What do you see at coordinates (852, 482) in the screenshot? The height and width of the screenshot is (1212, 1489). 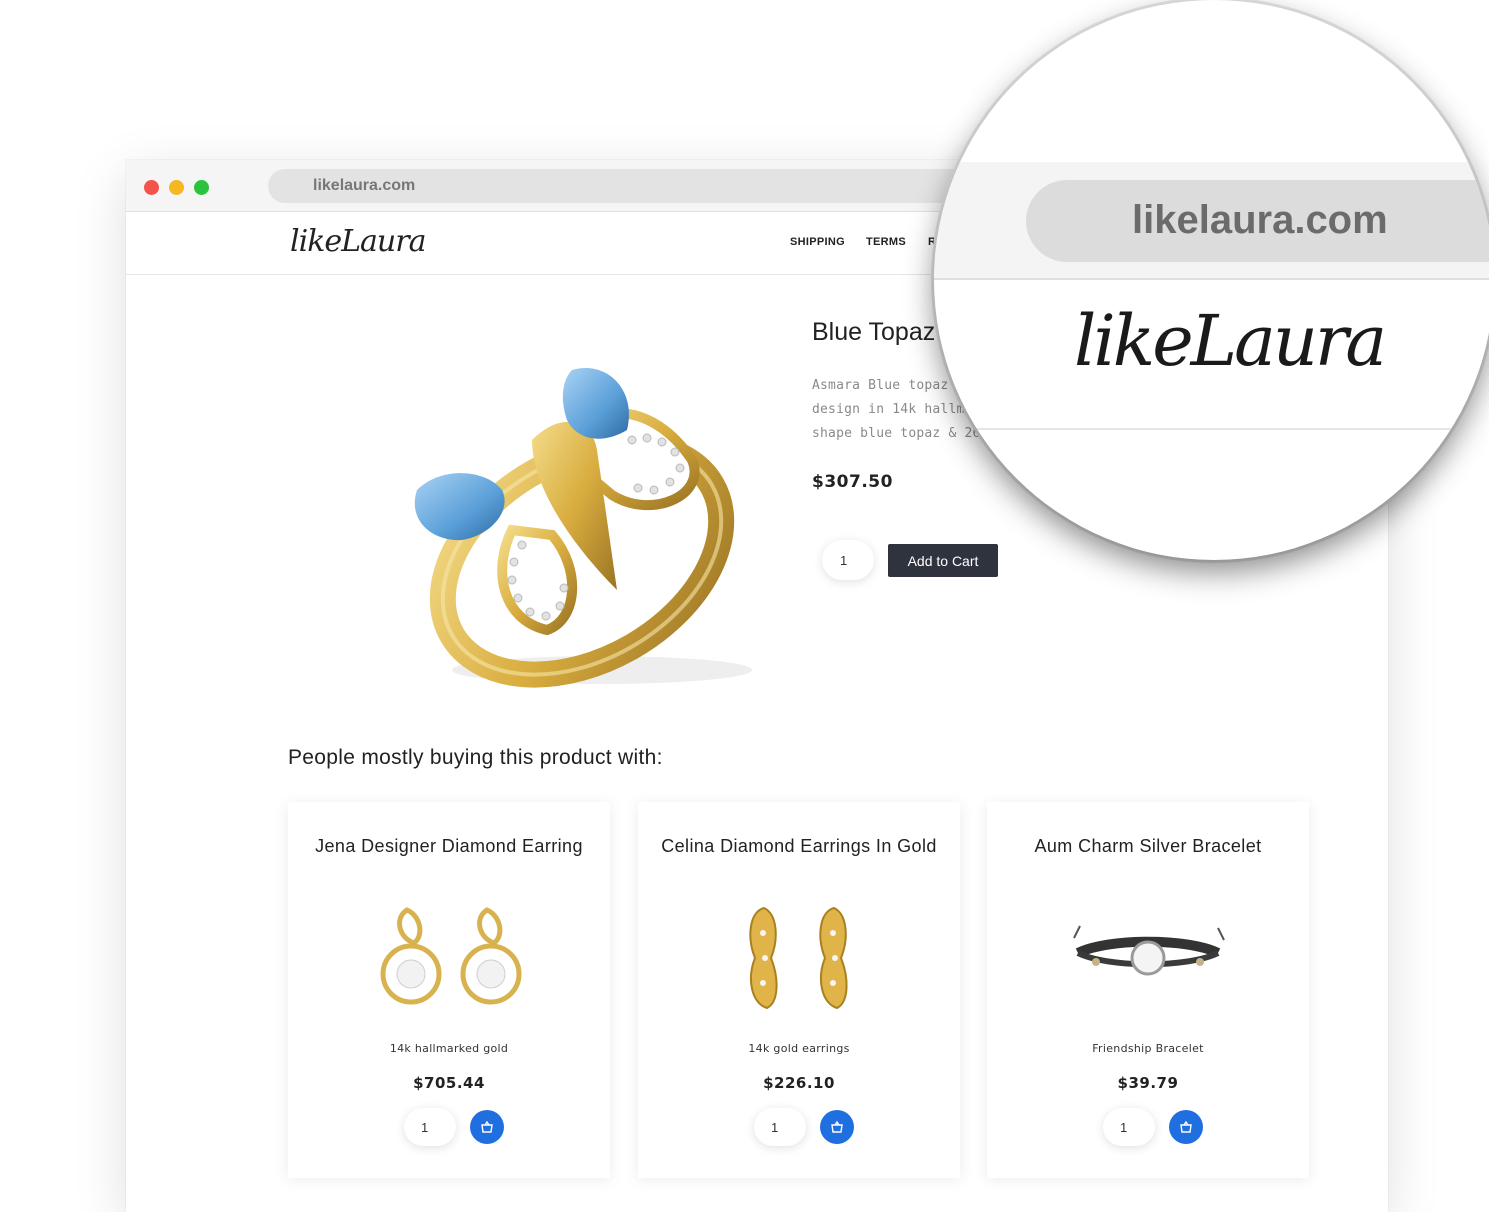 I see `product-price: $307.50` at bounding box center [852, 482].